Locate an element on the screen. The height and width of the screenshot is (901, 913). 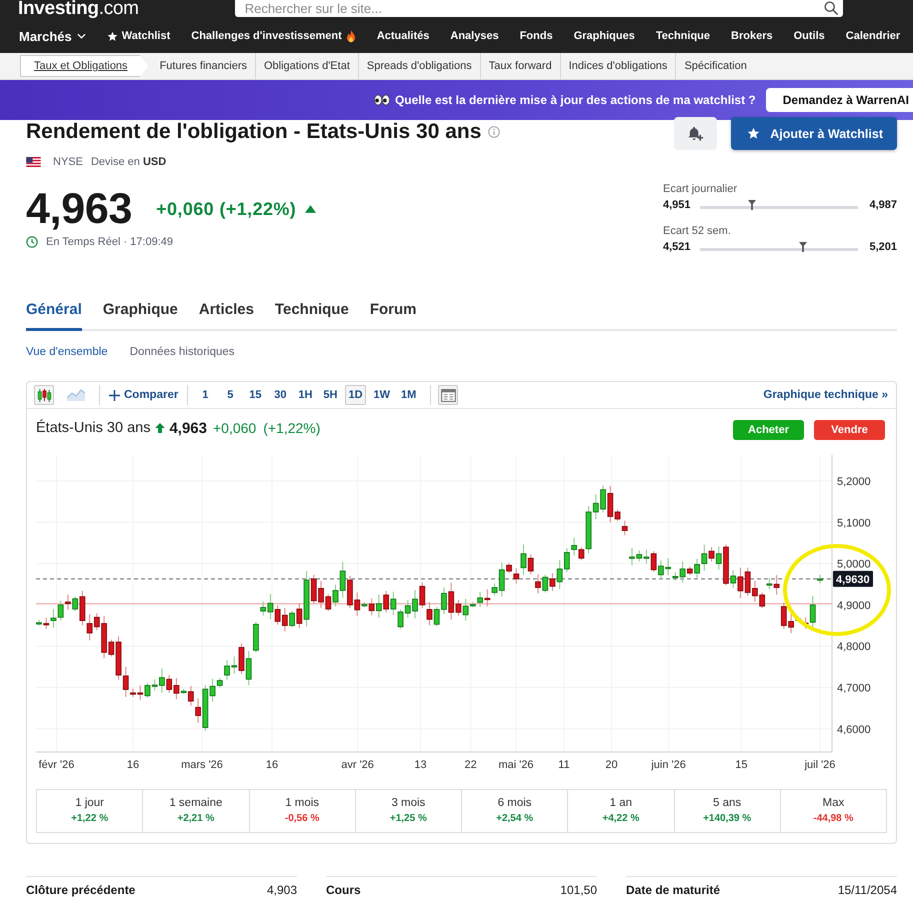
chevron-down-icon is located at coordinates (81, 36).